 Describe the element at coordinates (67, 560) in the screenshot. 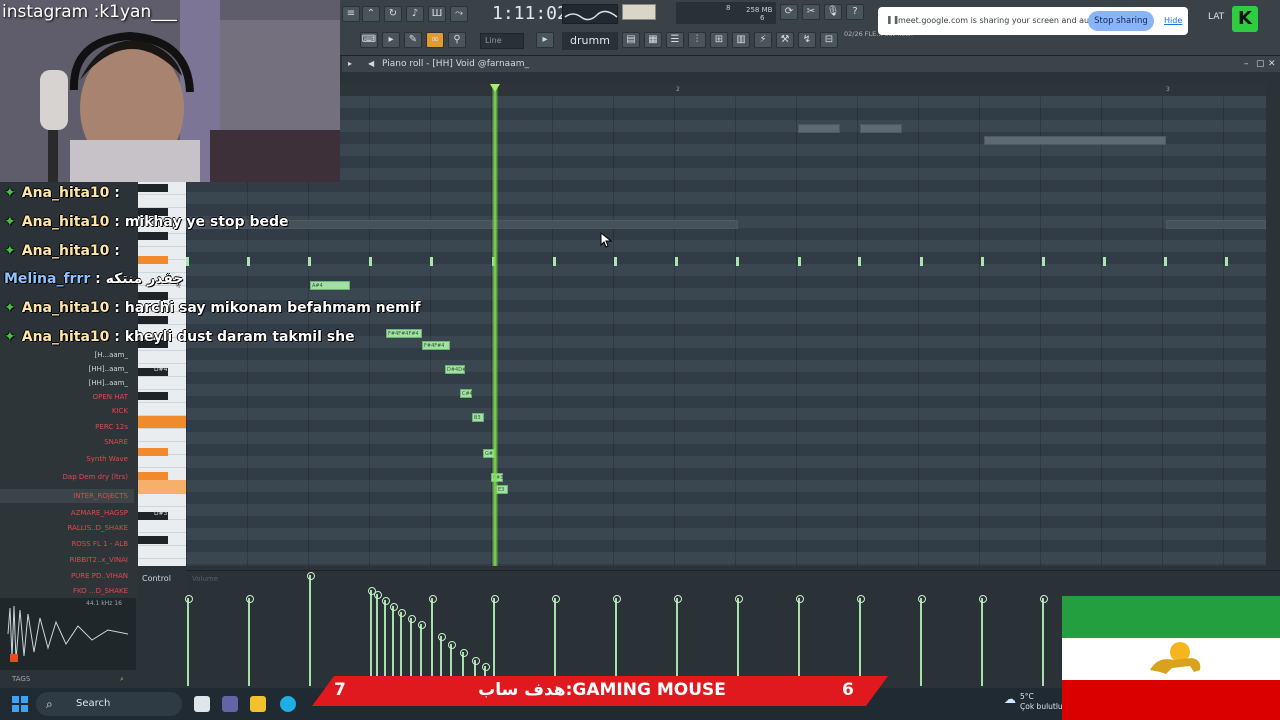

I see `browser-item: RIBBIT2..x_VINAI` at that location.